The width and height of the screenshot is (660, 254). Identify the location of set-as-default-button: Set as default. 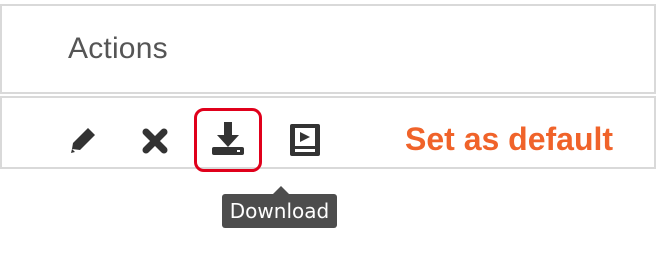
(509, 139).